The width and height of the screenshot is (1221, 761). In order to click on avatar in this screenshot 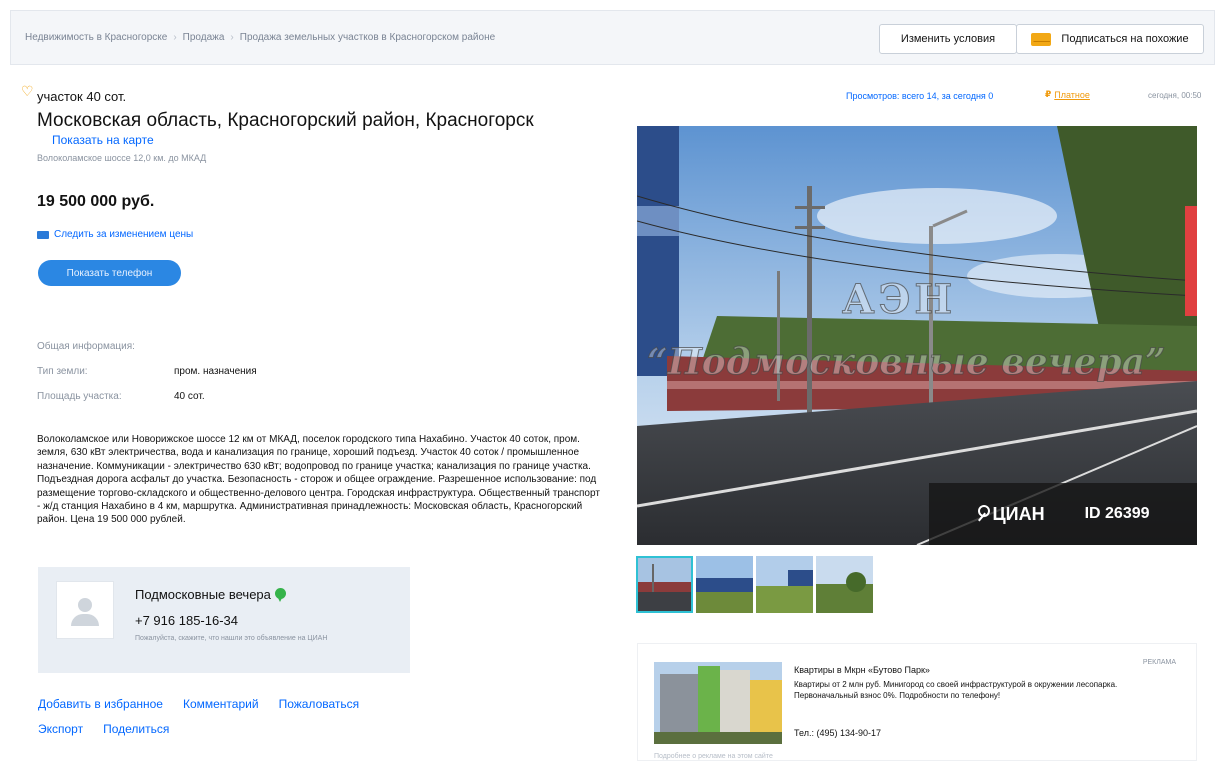, I will do `click(85, 610)`.